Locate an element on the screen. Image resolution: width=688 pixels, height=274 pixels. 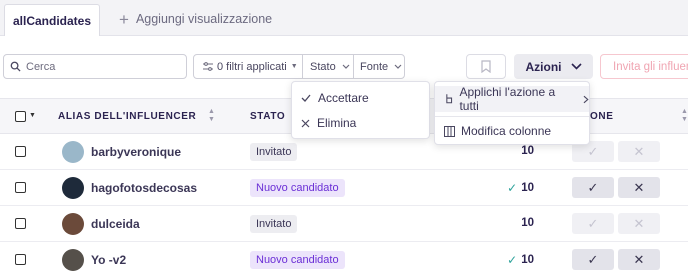
select-all-checkbox is located at coordinates (20, 116).